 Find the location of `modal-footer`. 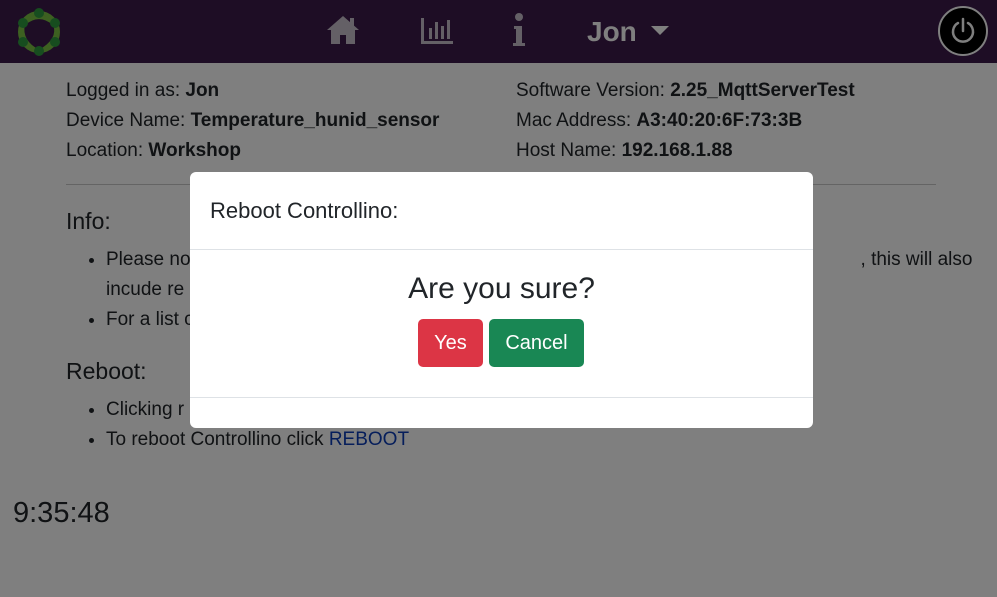

modal-footer is located at coordinates (501, 412).